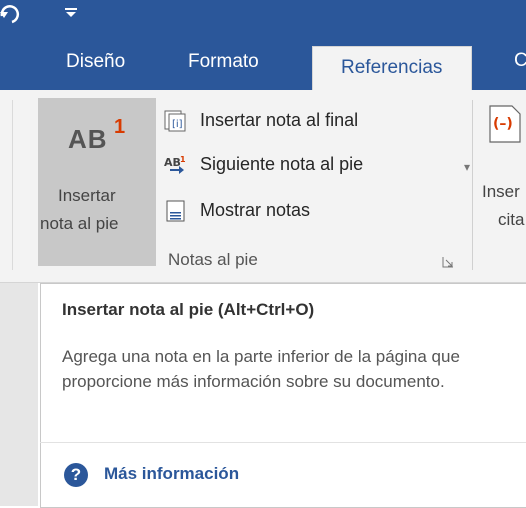 The width and height of the screenshot is (526, 508). What do you see at coordinates (120, 127) in the screenshot?
I see `footnote-number-icon: 1` at bounding box center [120, 127].